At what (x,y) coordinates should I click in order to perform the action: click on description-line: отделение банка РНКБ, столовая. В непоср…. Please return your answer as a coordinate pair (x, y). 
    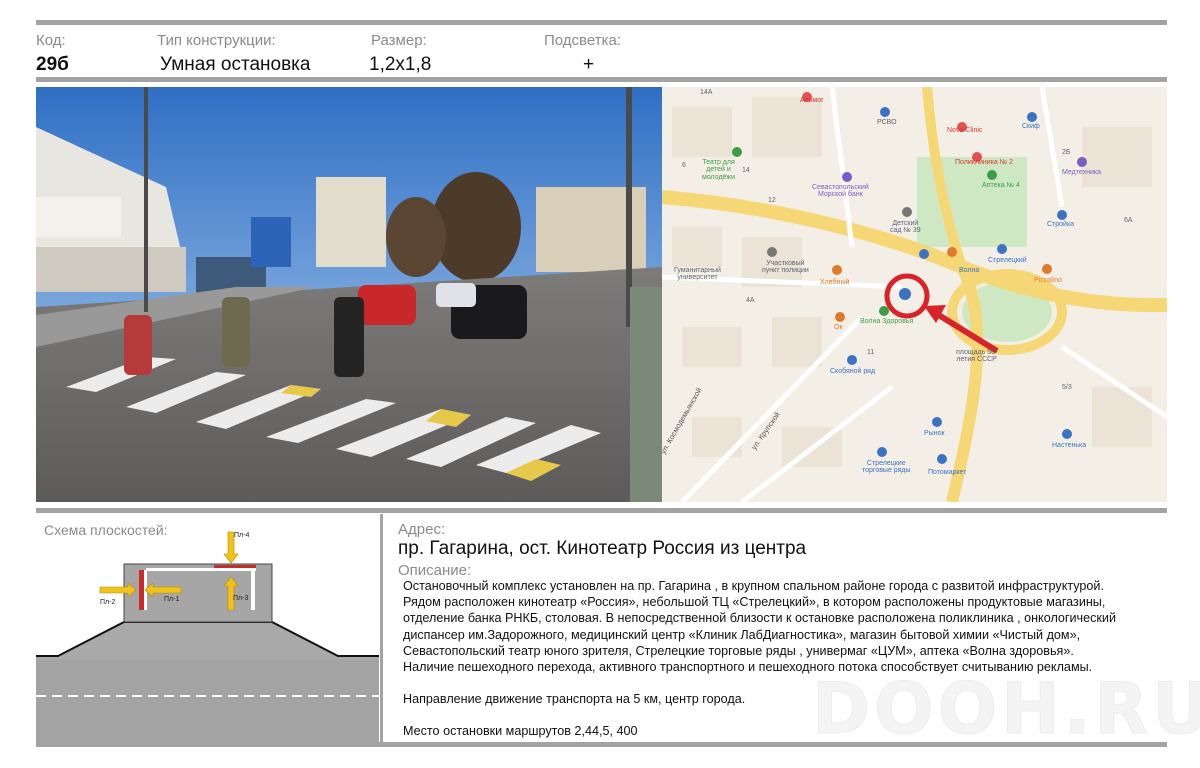
    Looking at the image, I should click on (760, 618).